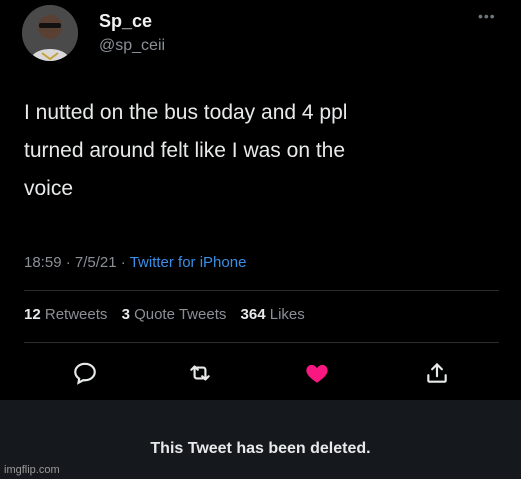 This screenshot has width=521, height=479. Describe the element at coordinates (32, 314) in the screenshot. I see `retweets-count: 12` at that location.